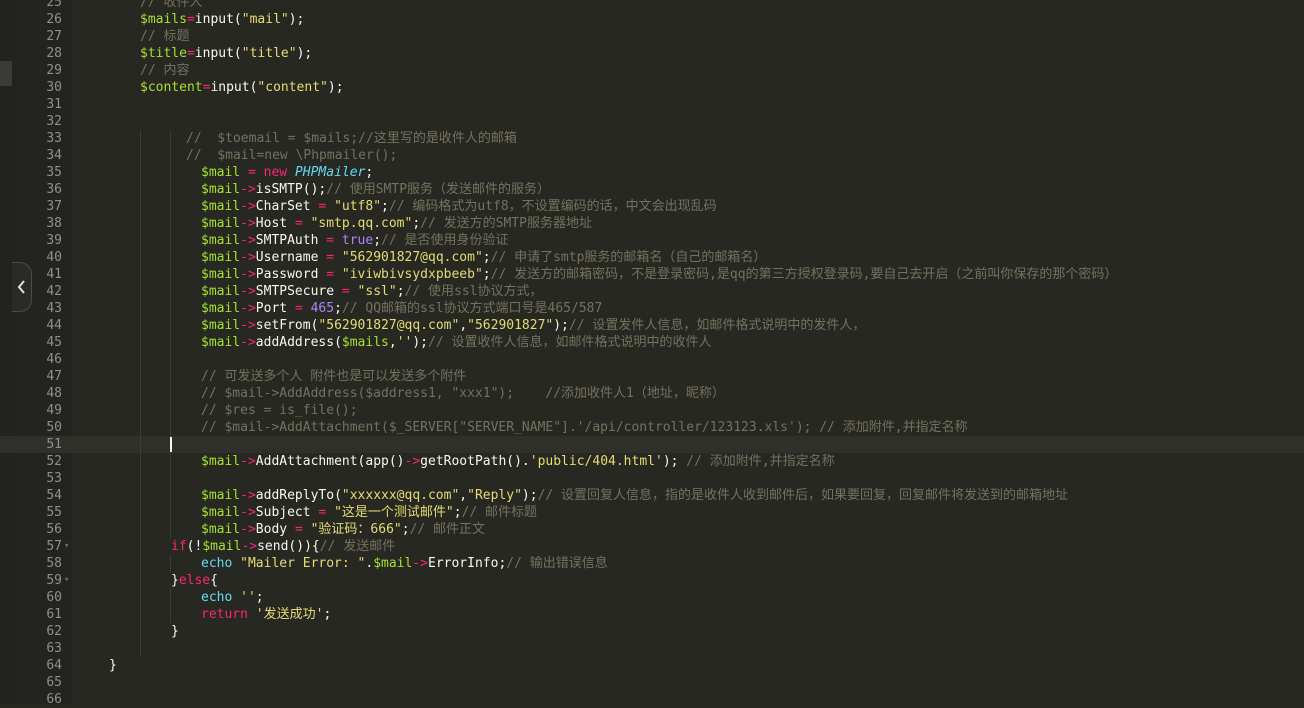 Image resolution: width=1304 pixels, height=708 pixels. What do you see at coordinates (275, 529) in the screenshot?
I see `code-token: Body` at bounding box center [275, 529].